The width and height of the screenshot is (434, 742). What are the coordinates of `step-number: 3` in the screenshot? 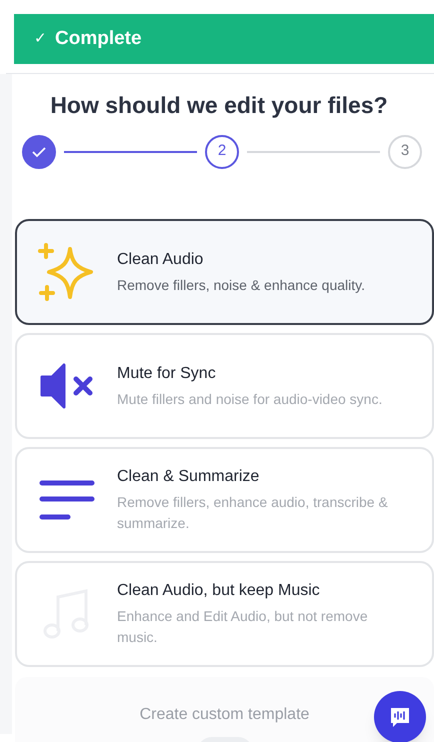 It's located at (405, 151).